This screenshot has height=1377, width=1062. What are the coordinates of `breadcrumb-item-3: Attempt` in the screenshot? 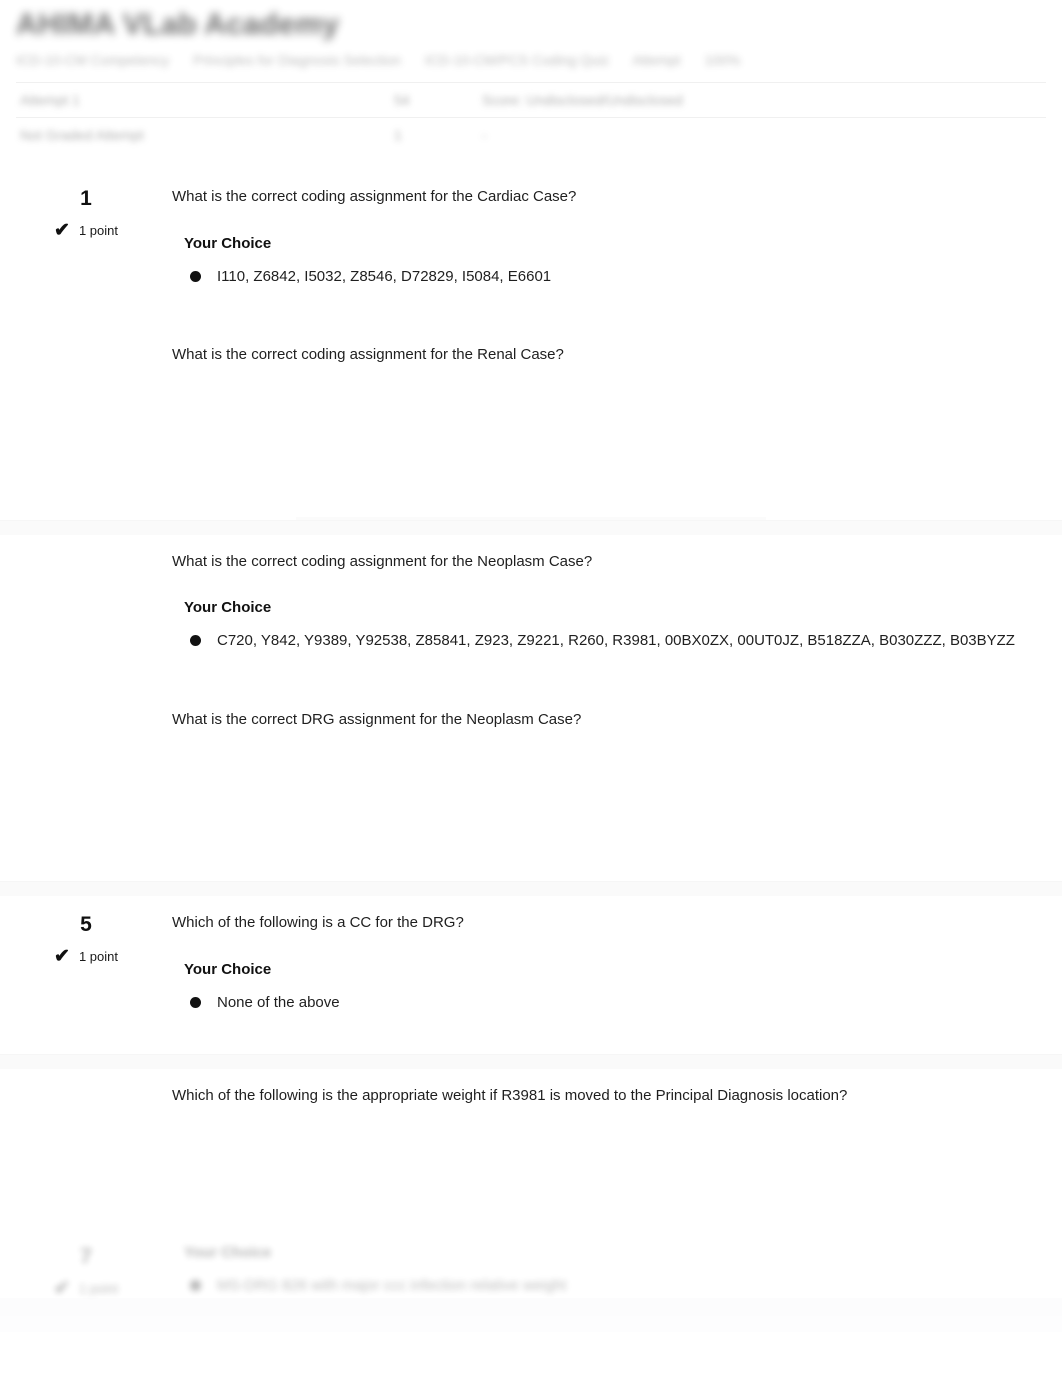 It's located at (656, 60).